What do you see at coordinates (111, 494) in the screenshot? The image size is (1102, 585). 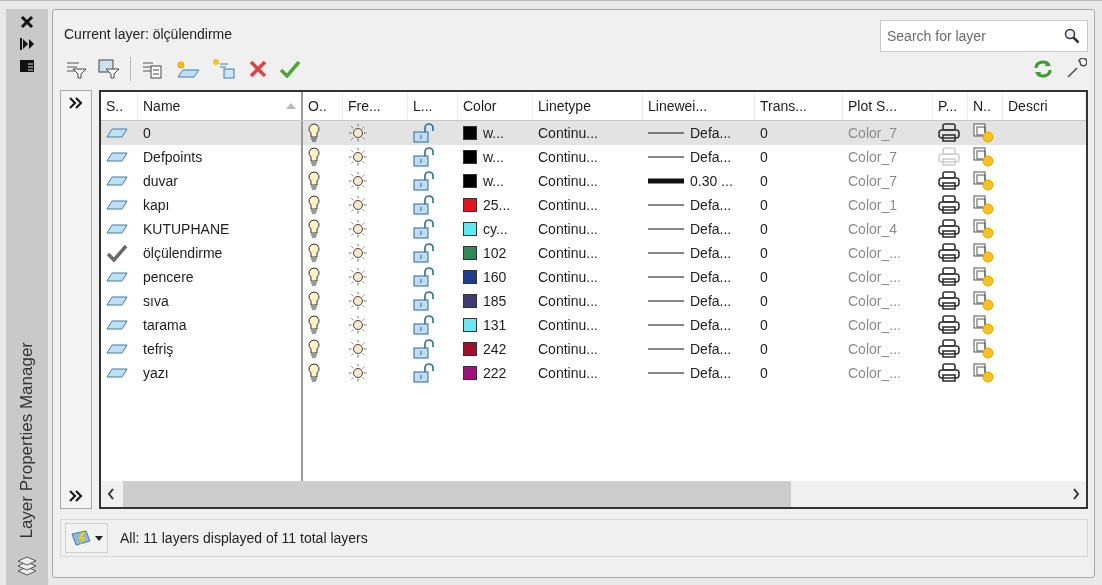 I see `scroll-left-icon` at bounding box center [111, 494].